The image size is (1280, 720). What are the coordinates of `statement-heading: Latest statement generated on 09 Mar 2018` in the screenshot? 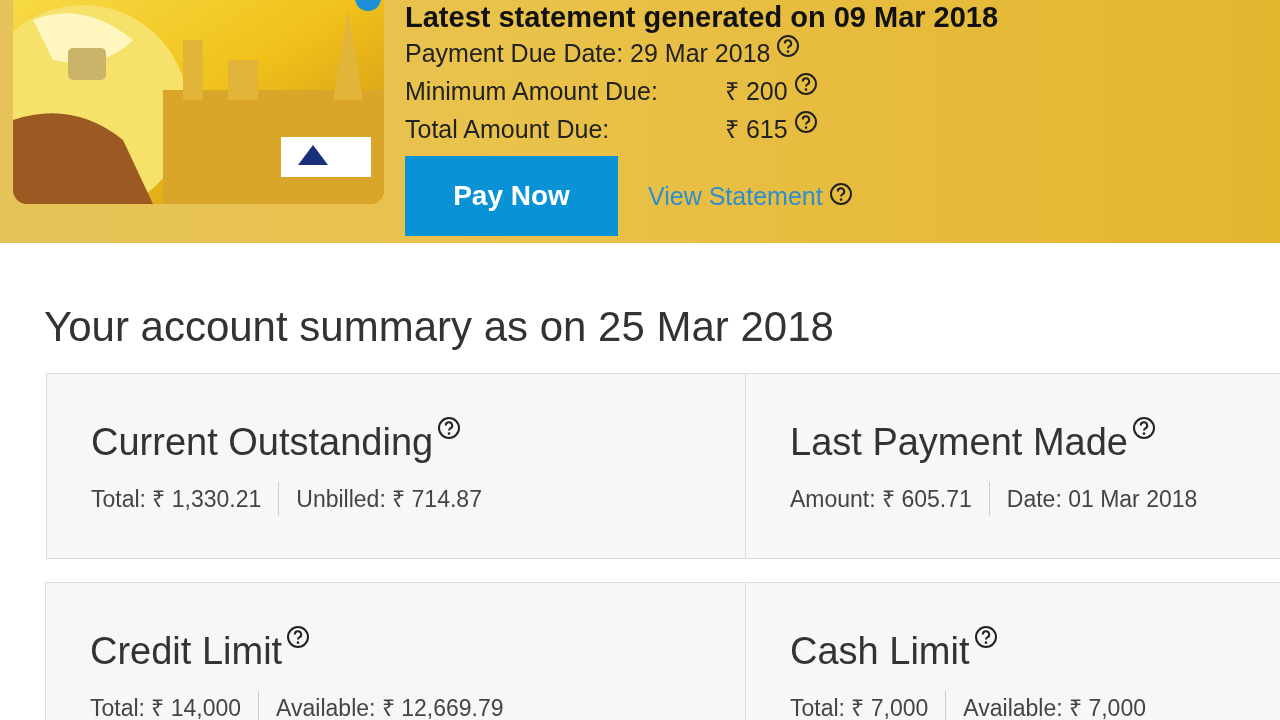 It's located at (702, 17).